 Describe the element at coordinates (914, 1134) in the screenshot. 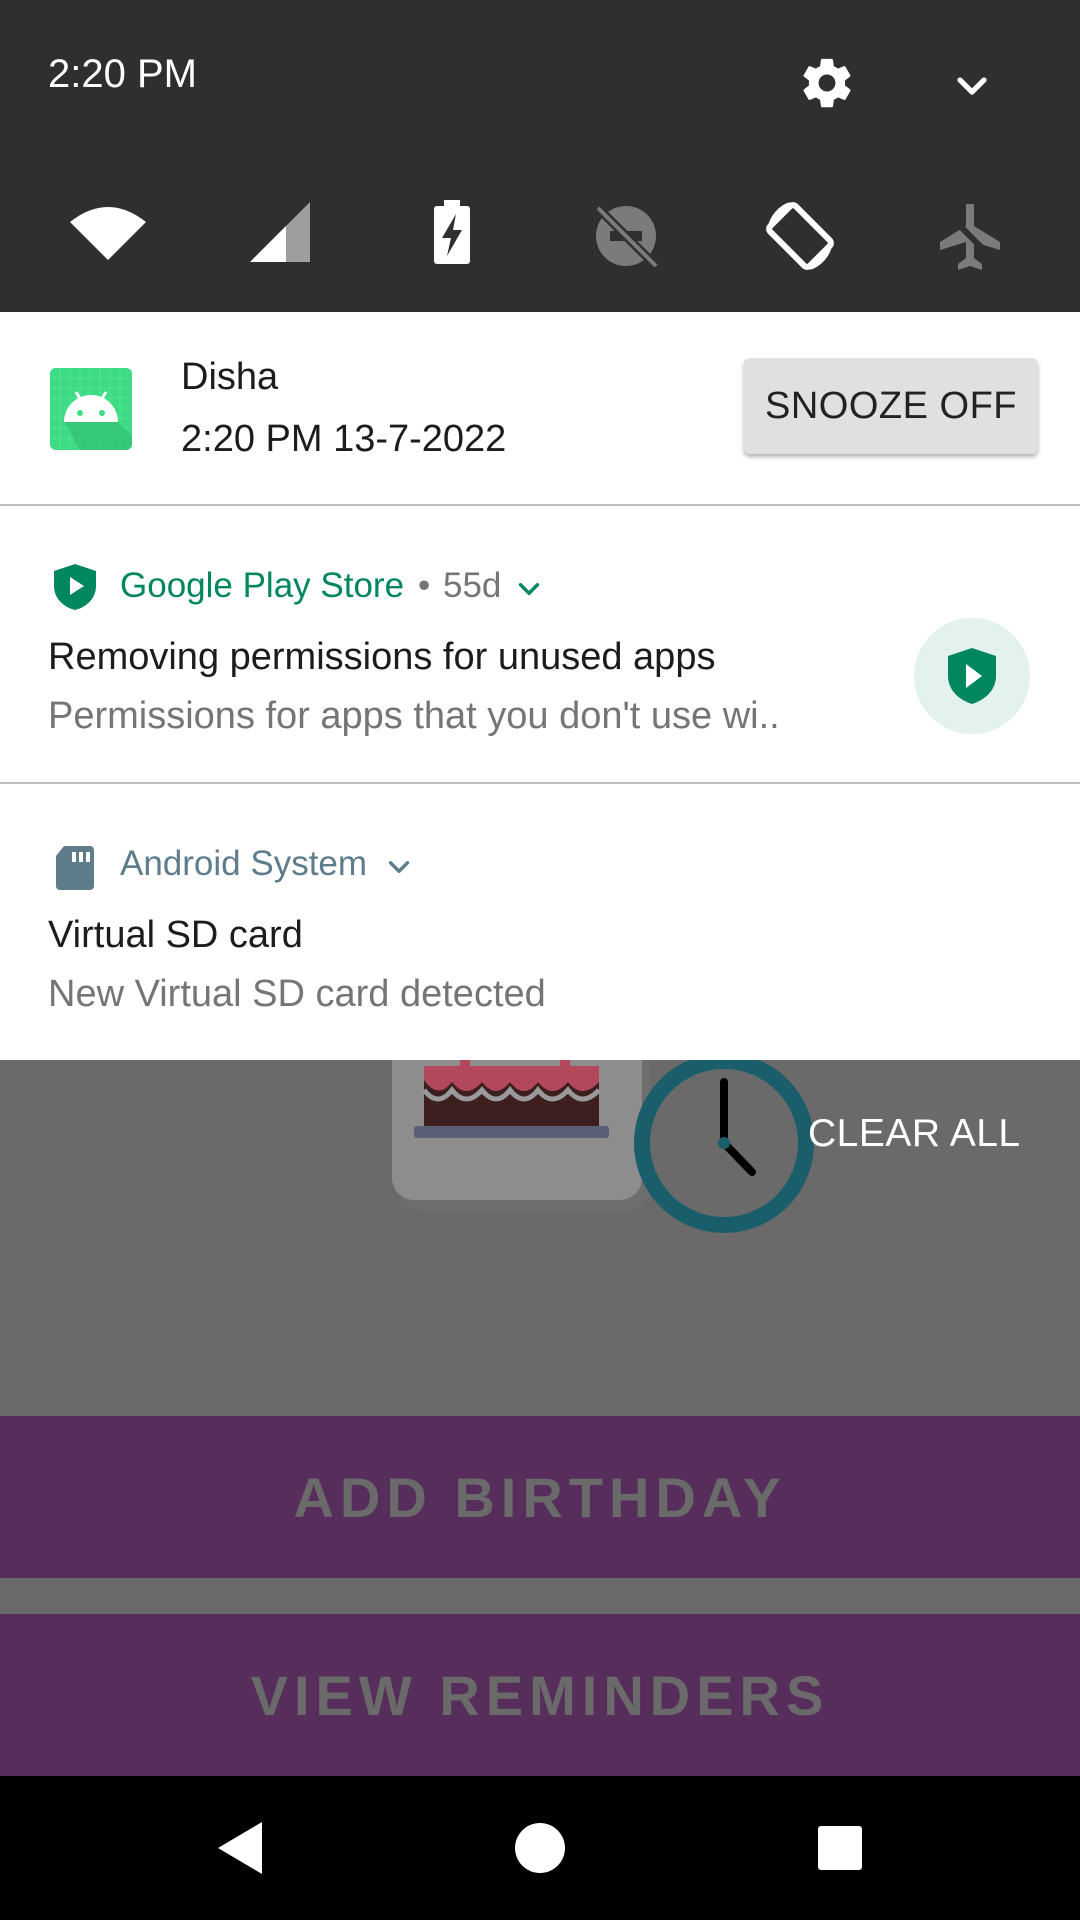

I see `clear-all-button: CLEAR ALL` at that location.